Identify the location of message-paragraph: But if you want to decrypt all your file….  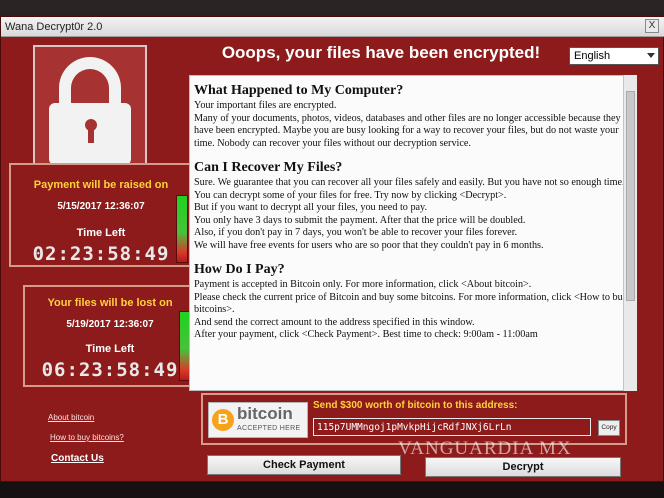
(311, 207).